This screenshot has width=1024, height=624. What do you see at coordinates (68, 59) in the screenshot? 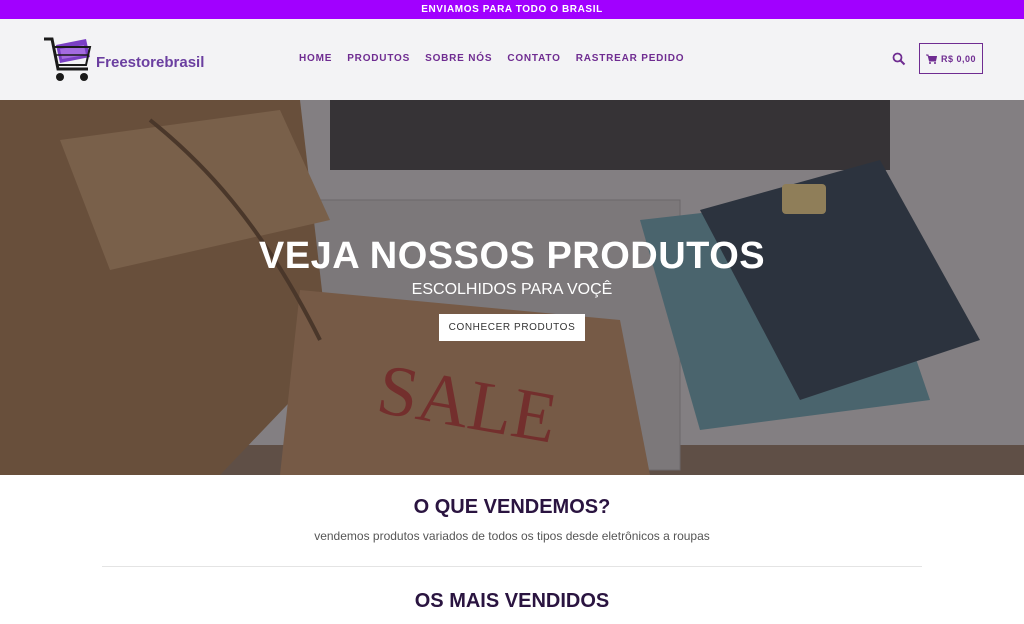
I see `shopping-cart-logo-icon` at bounding box center [68, 59].